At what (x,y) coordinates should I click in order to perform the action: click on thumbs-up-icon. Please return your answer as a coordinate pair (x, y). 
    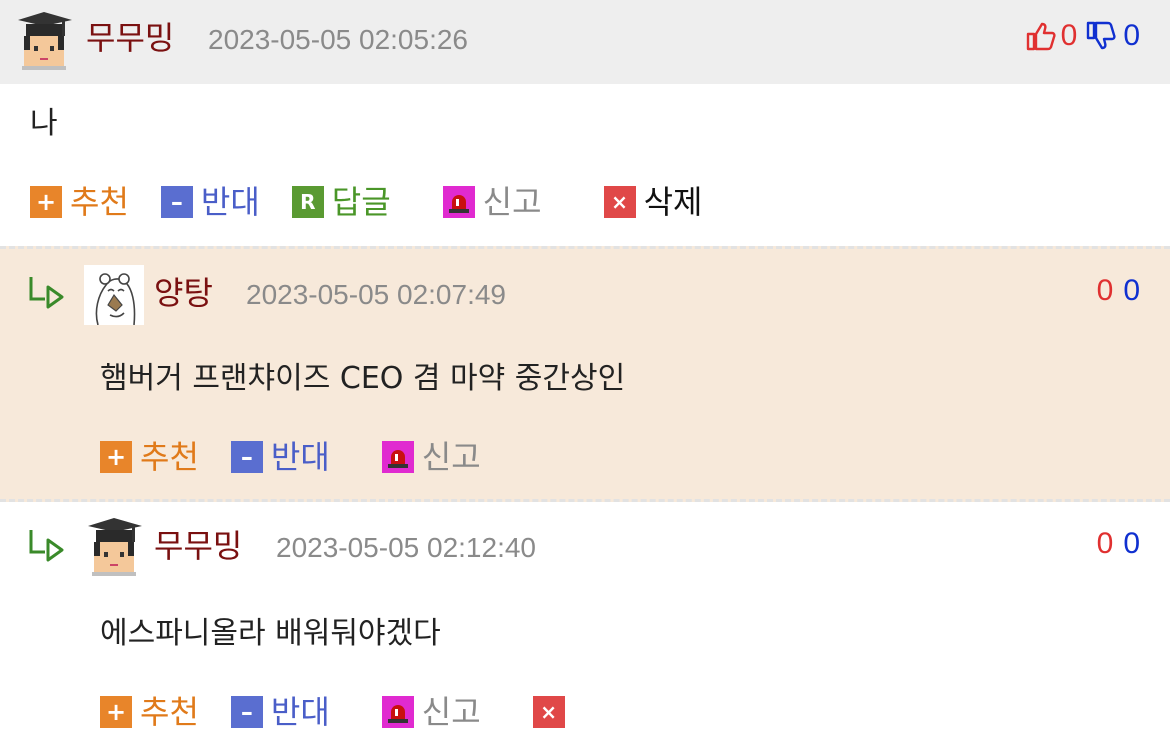
    Looking at the image, I should click on (1041, 36).